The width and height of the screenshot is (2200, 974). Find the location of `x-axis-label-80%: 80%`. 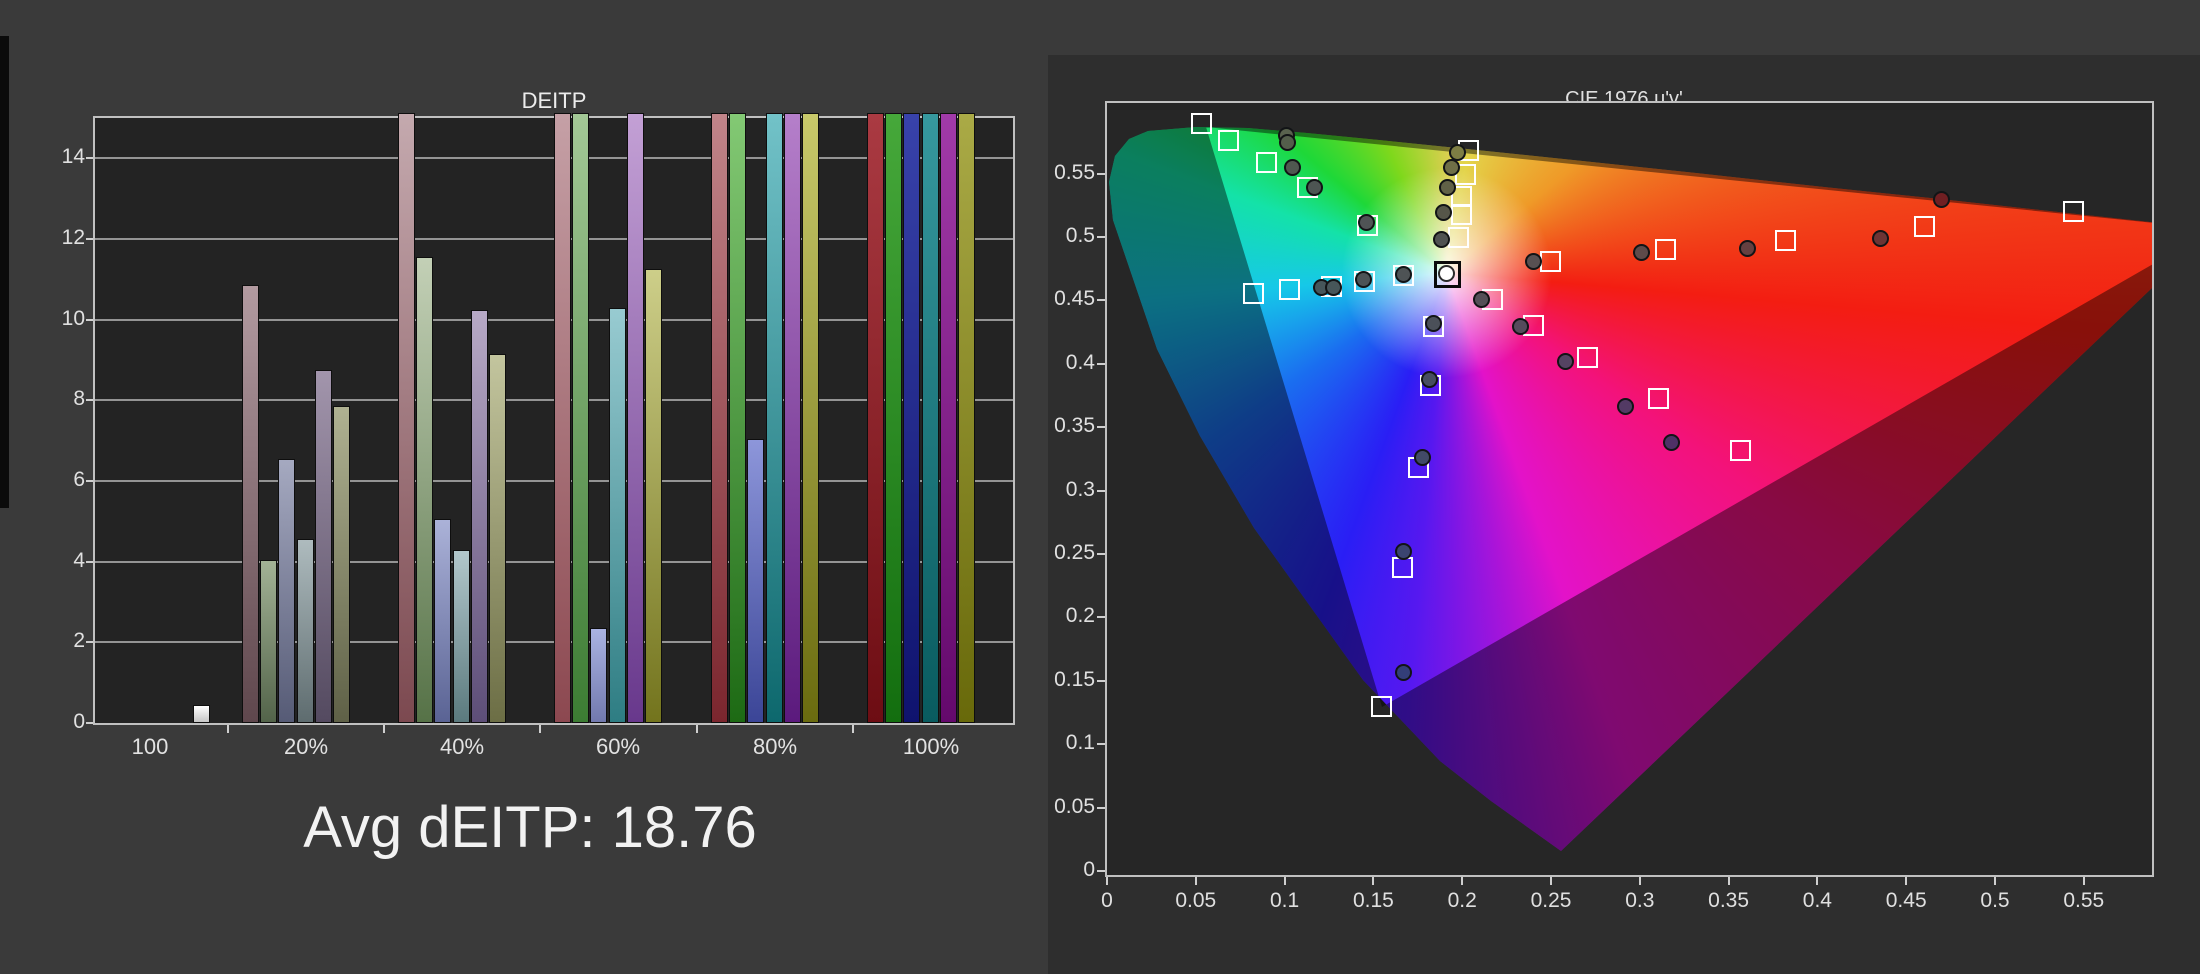

x-axis-label-80%: 80% is located at coordinates (775, 746).